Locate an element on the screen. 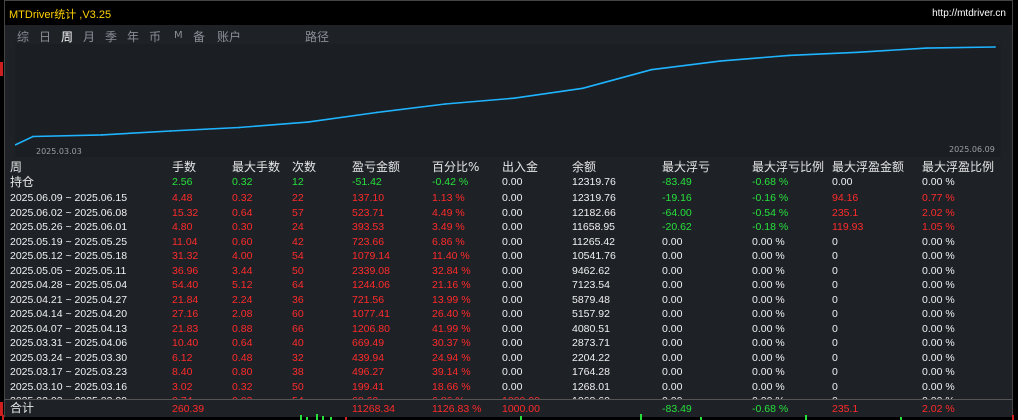  cell-period: 2025.03.31 ~ 2025.04.06 is located at coordinates (69, 343).